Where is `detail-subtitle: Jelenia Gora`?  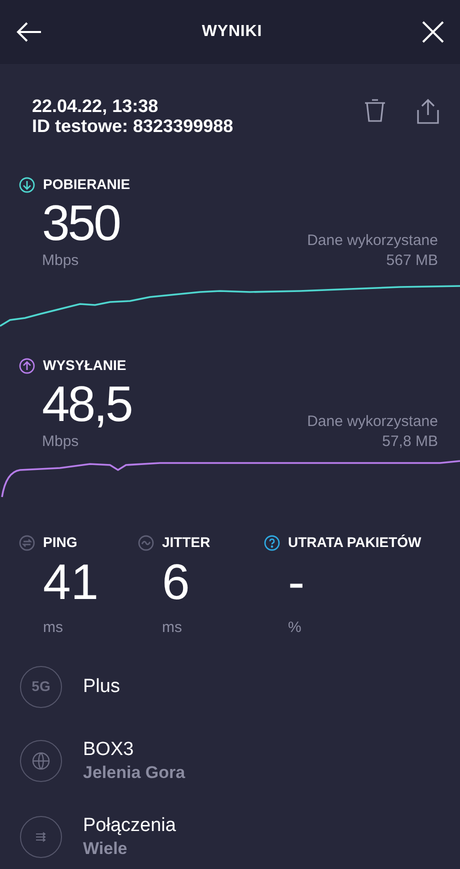 detail-subtitle: Jelenia Gora is located at coordinates (134, 773).